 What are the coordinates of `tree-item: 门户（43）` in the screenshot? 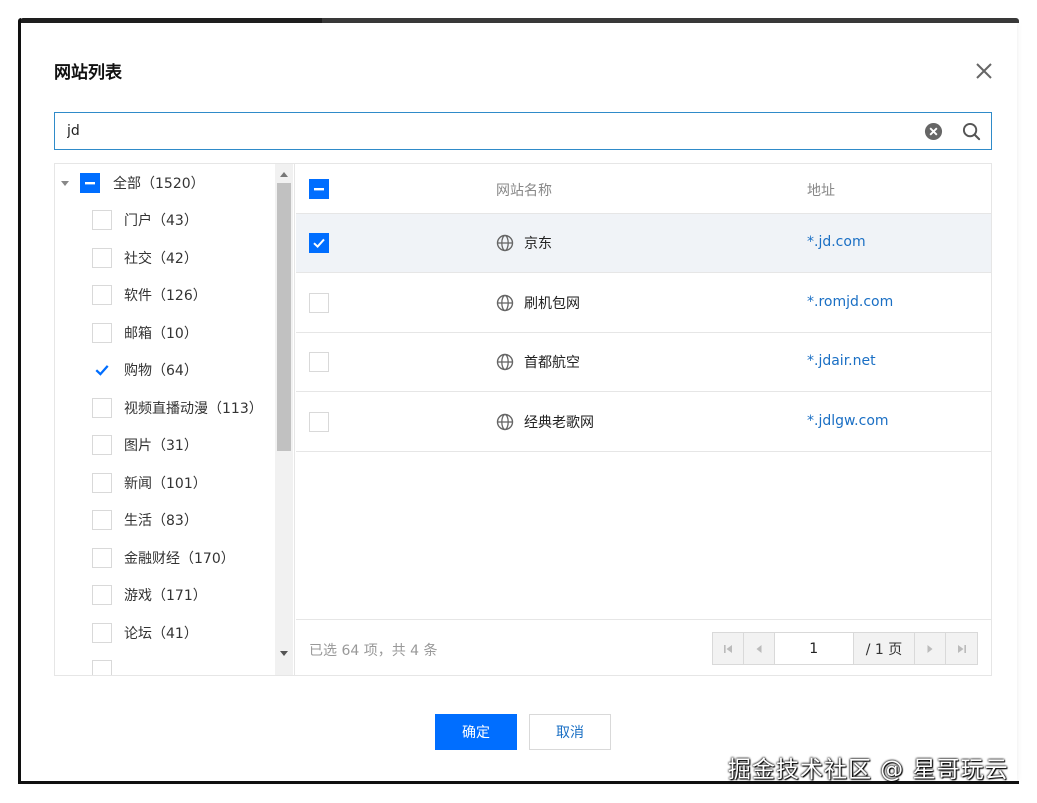 It's located at (165, 220).